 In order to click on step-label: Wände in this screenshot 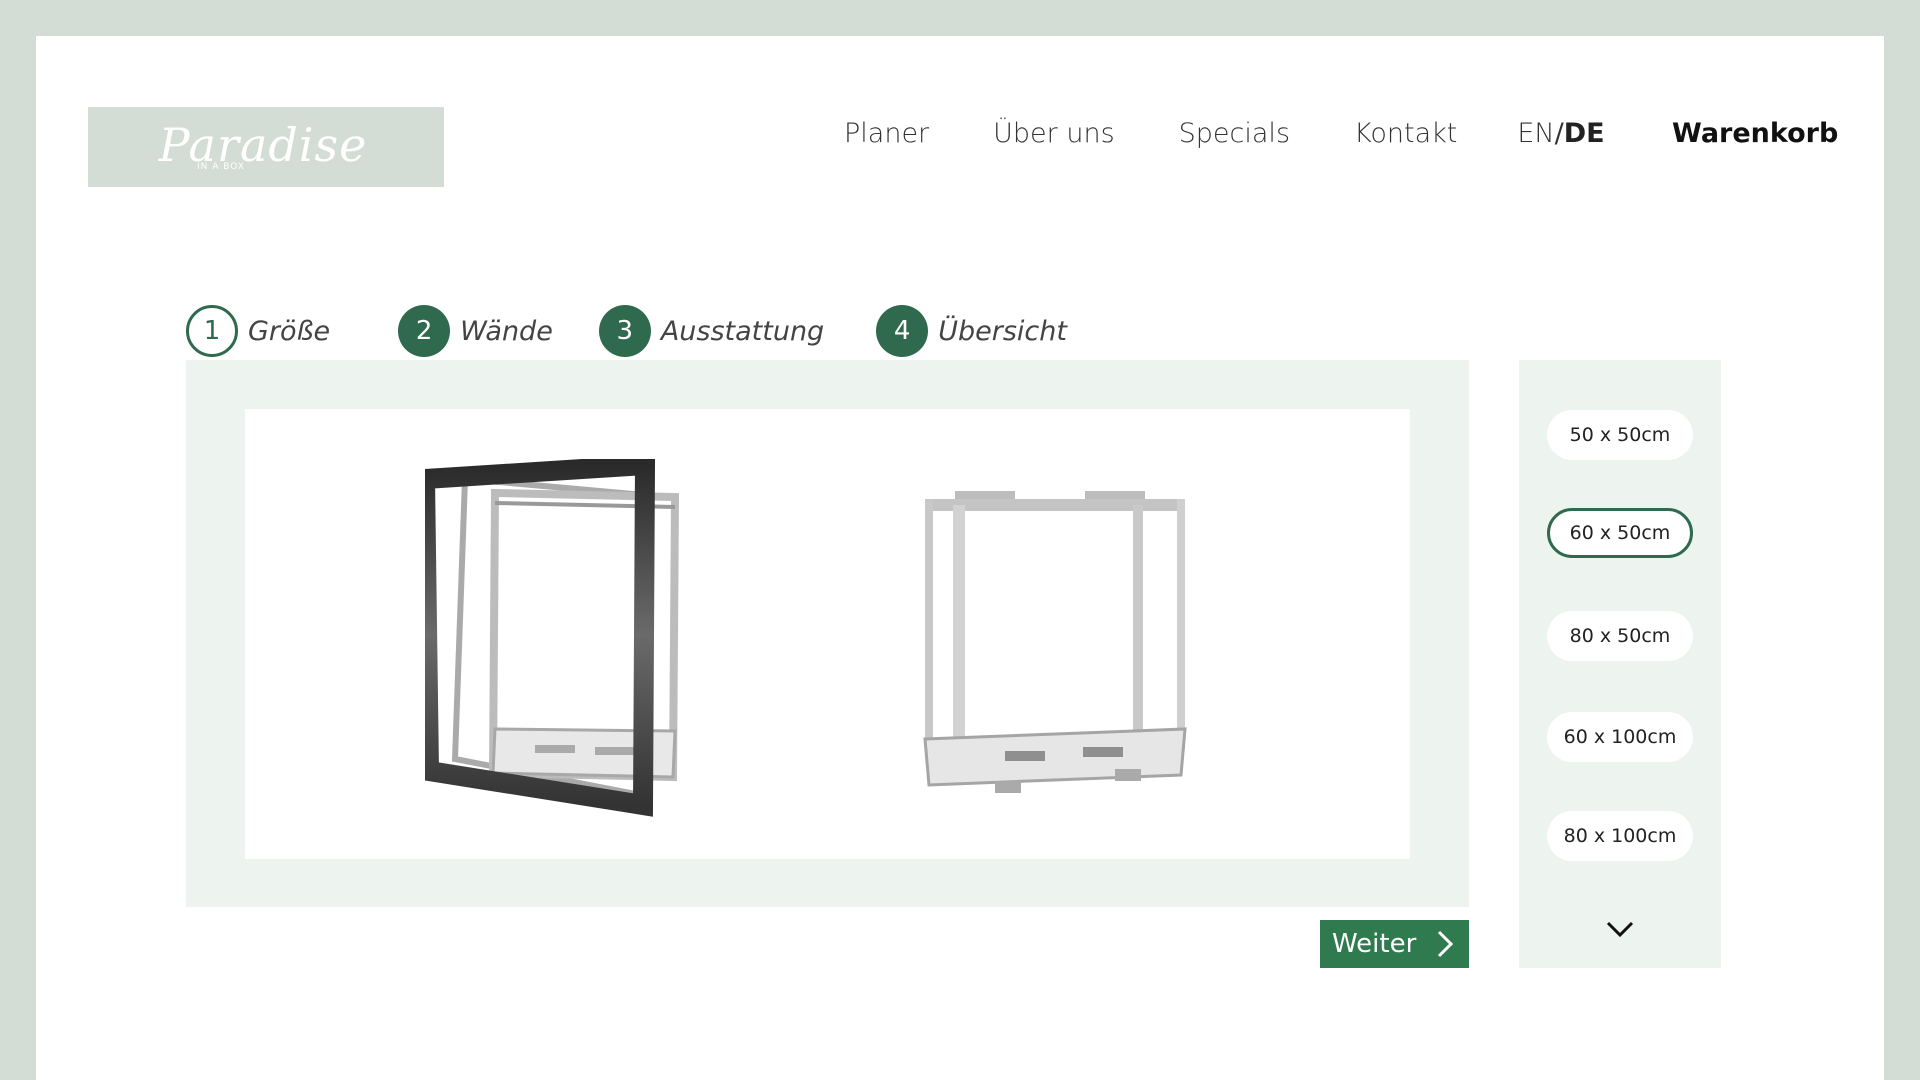, I will do `click(506, 331)`.